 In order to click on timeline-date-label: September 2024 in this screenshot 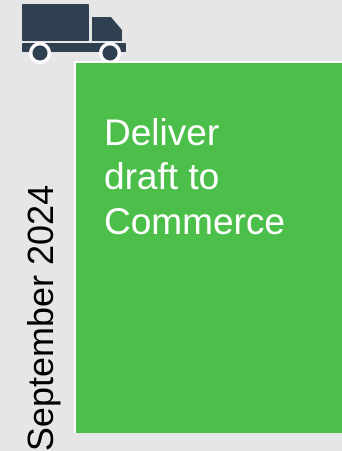, I will do `click(40, 317)`.